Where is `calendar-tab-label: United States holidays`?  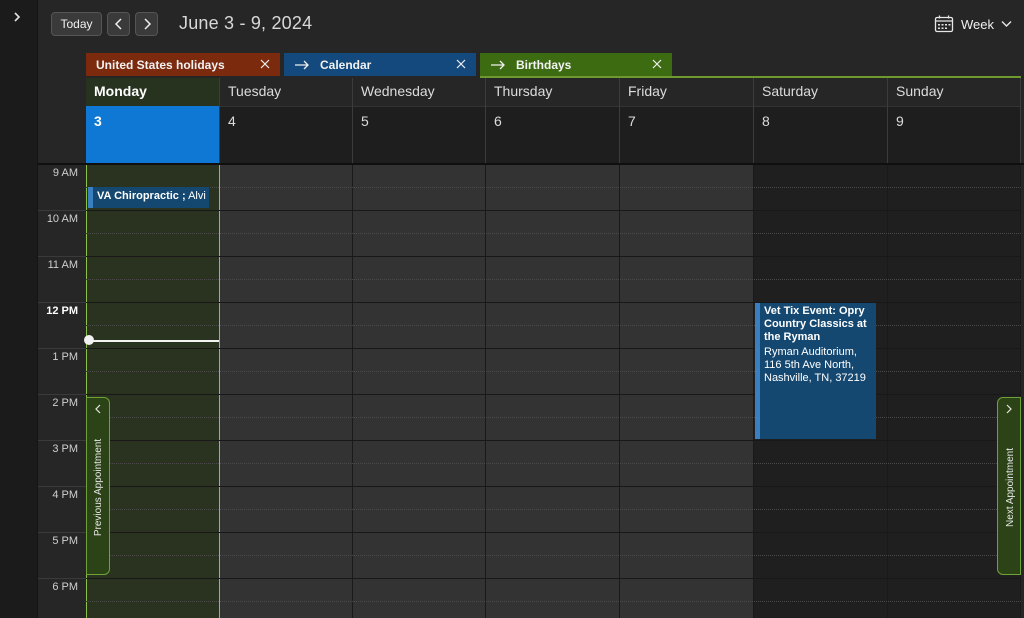 calendar-tab-label: United States holidays is located at coordinates (160, 64).